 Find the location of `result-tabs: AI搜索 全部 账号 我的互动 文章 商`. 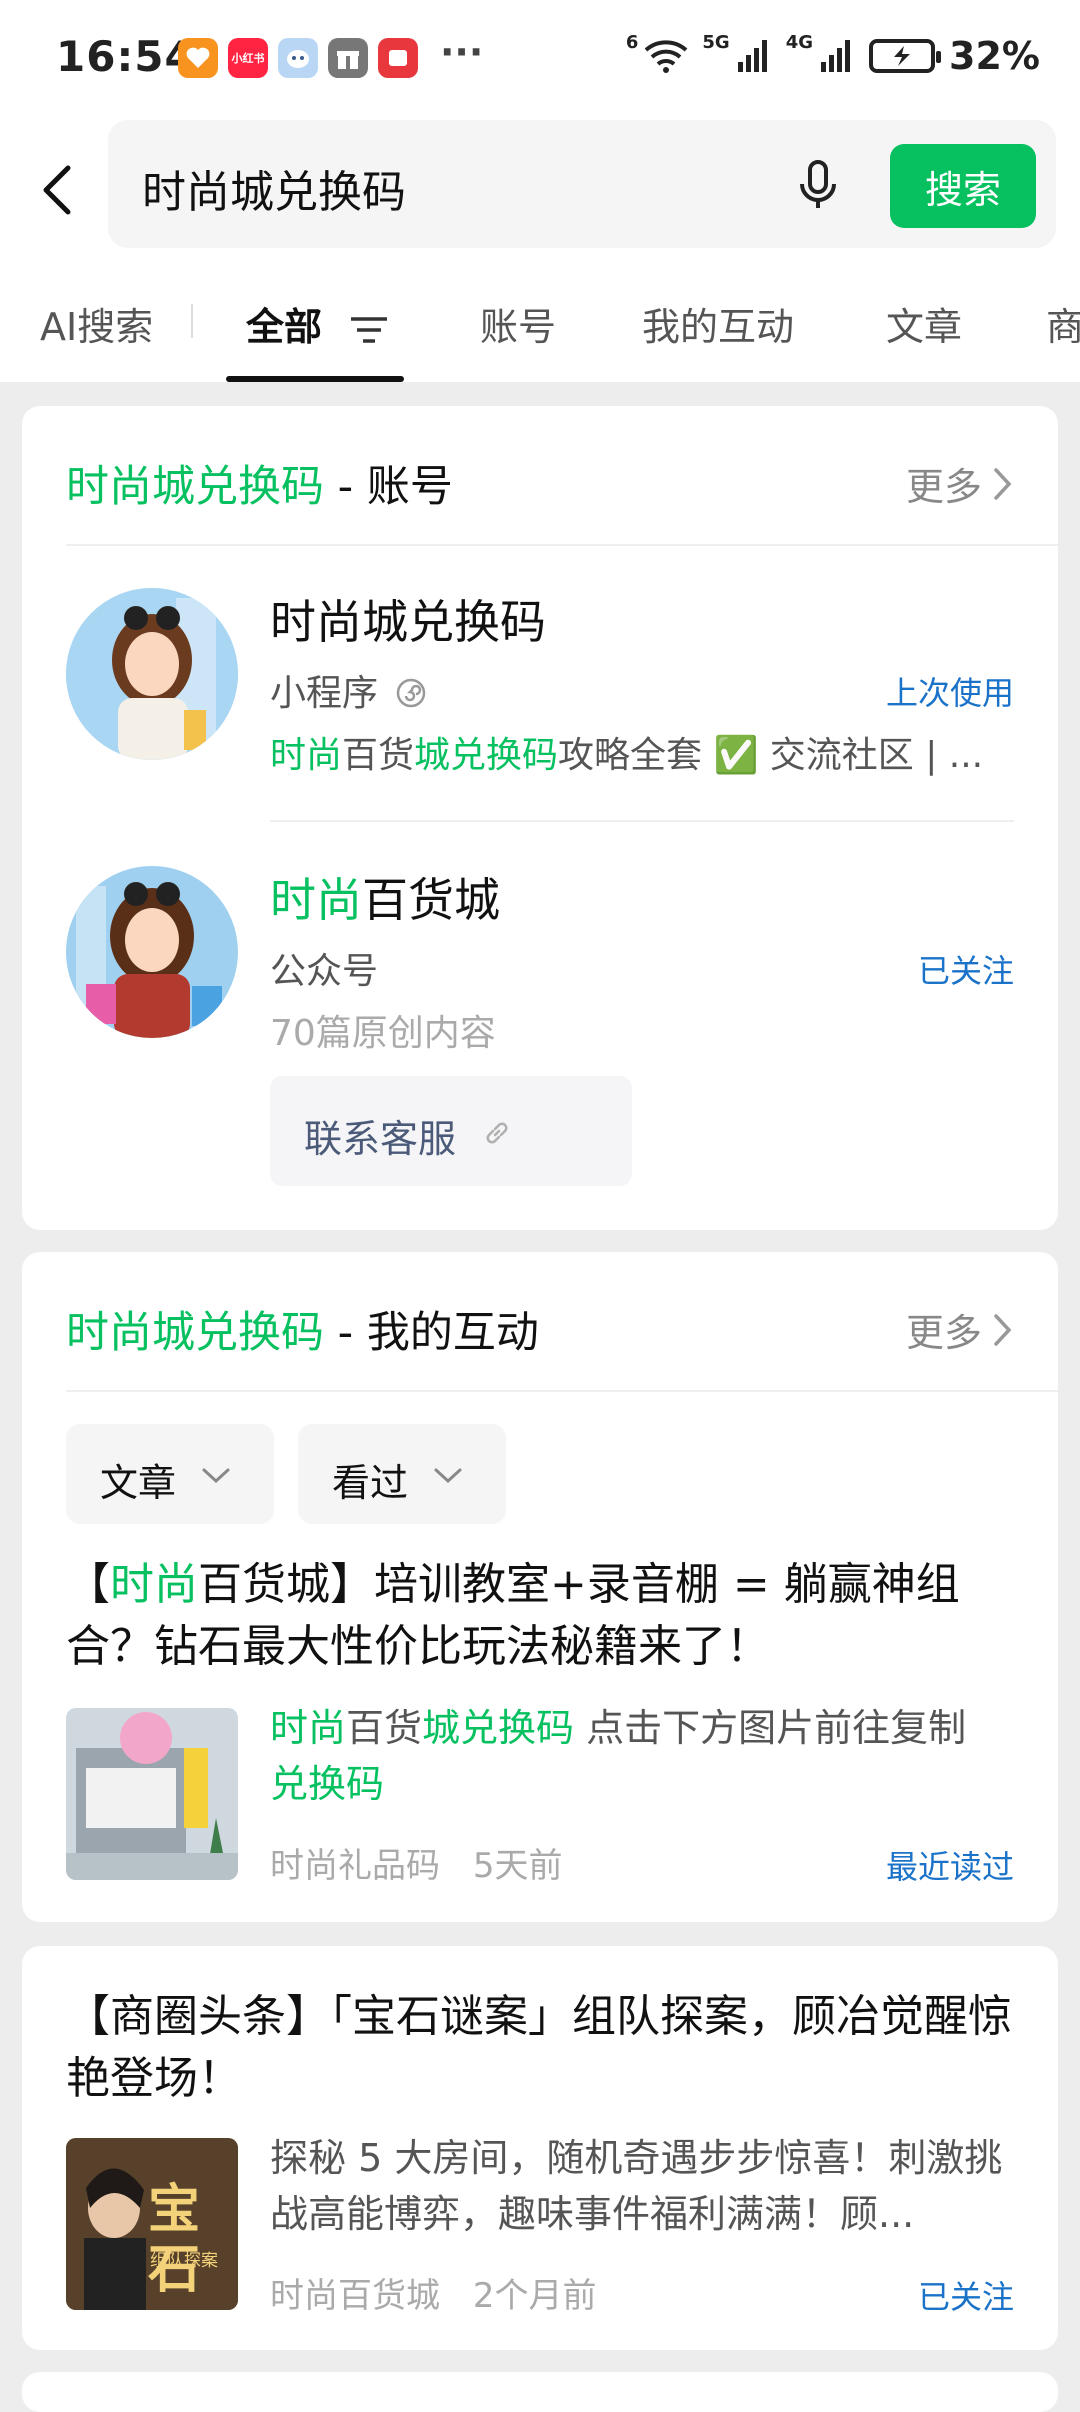

result-tabs: AI搜索 全部 账号 我的互动 文章 商 is located at coordinates (540, 321).